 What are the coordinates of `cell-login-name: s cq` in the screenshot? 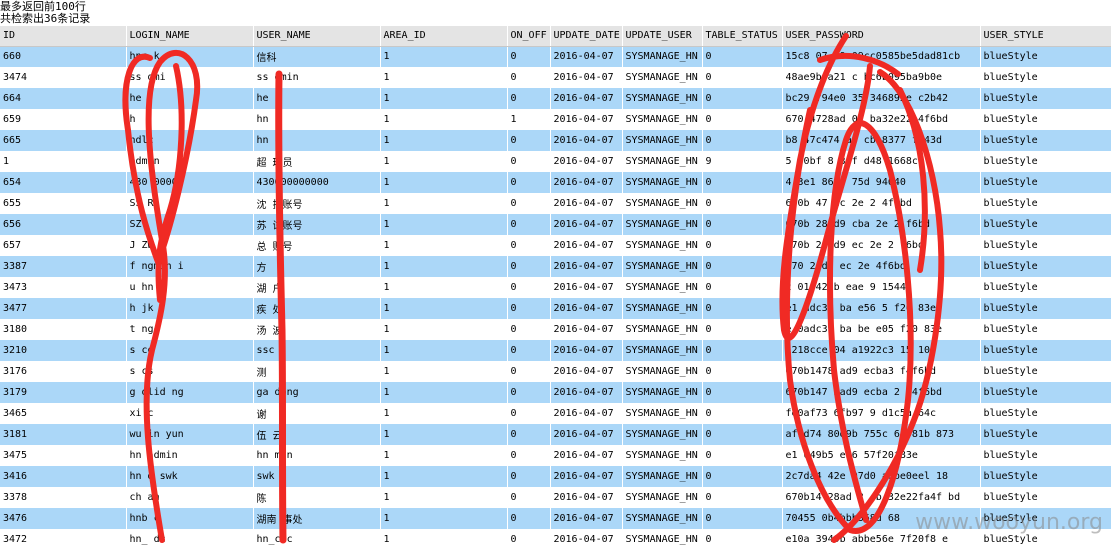 It's located at (190, 350).